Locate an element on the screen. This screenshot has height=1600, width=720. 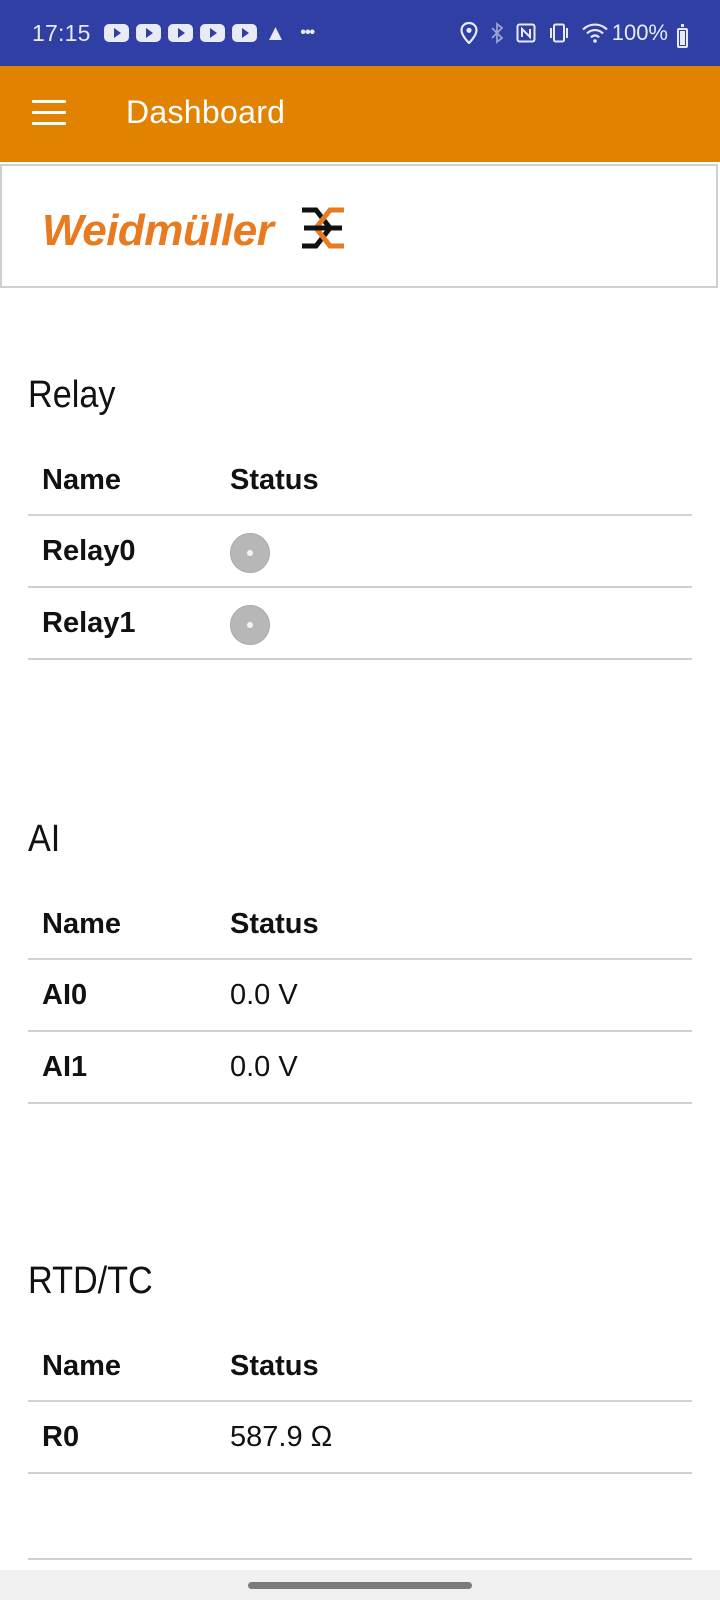
table-row: AI1 0.0 V is located at coordinates (360, 1067).